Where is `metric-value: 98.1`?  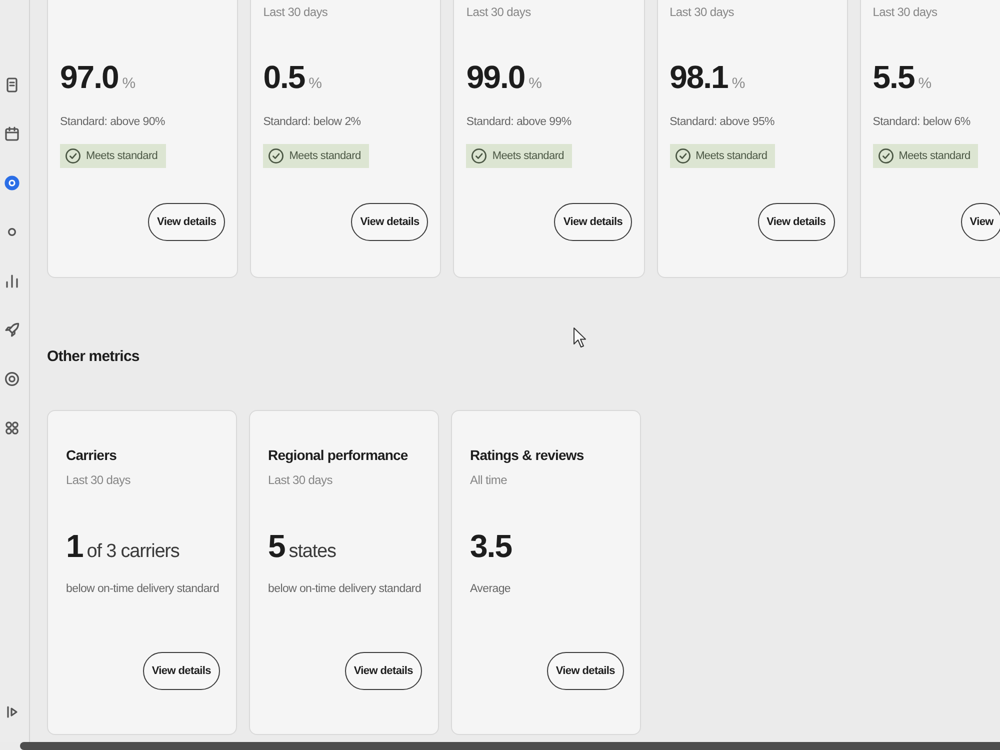
metric-value: 98.1 is located at coordinates (699, 77).